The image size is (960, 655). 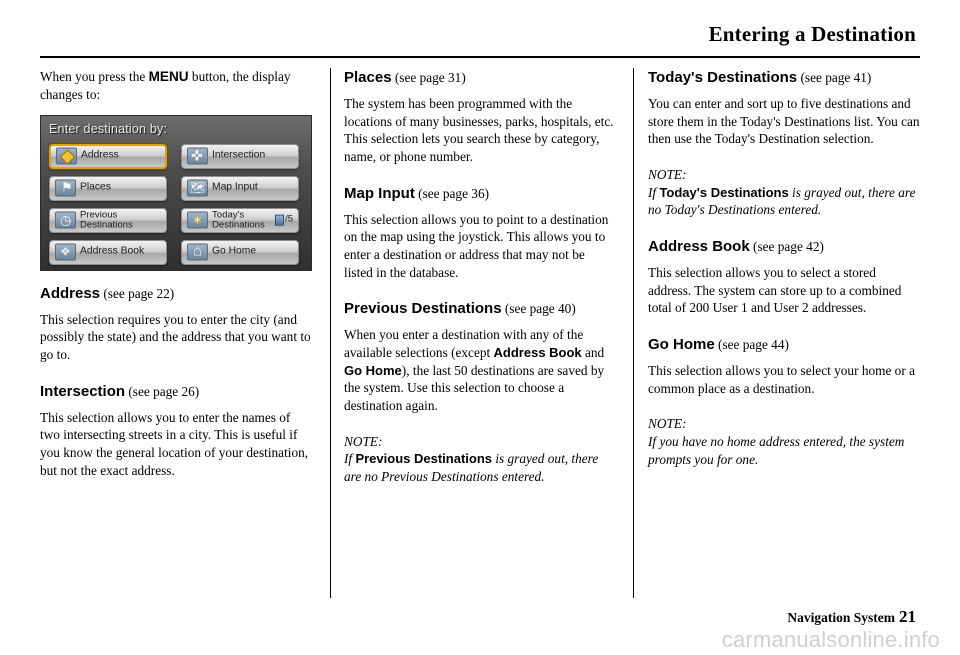 I want to click on page-bar-icon, so click(x=280, y=220).